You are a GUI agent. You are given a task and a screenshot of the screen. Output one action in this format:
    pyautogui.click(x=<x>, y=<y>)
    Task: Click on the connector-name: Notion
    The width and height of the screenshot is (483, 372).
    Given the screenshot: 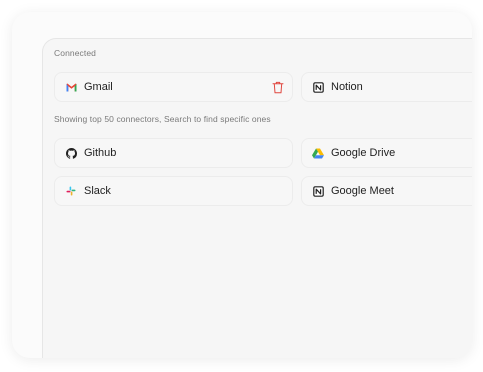 What is the action you would take?
    pyautogui.click(x=347, y=87)
    